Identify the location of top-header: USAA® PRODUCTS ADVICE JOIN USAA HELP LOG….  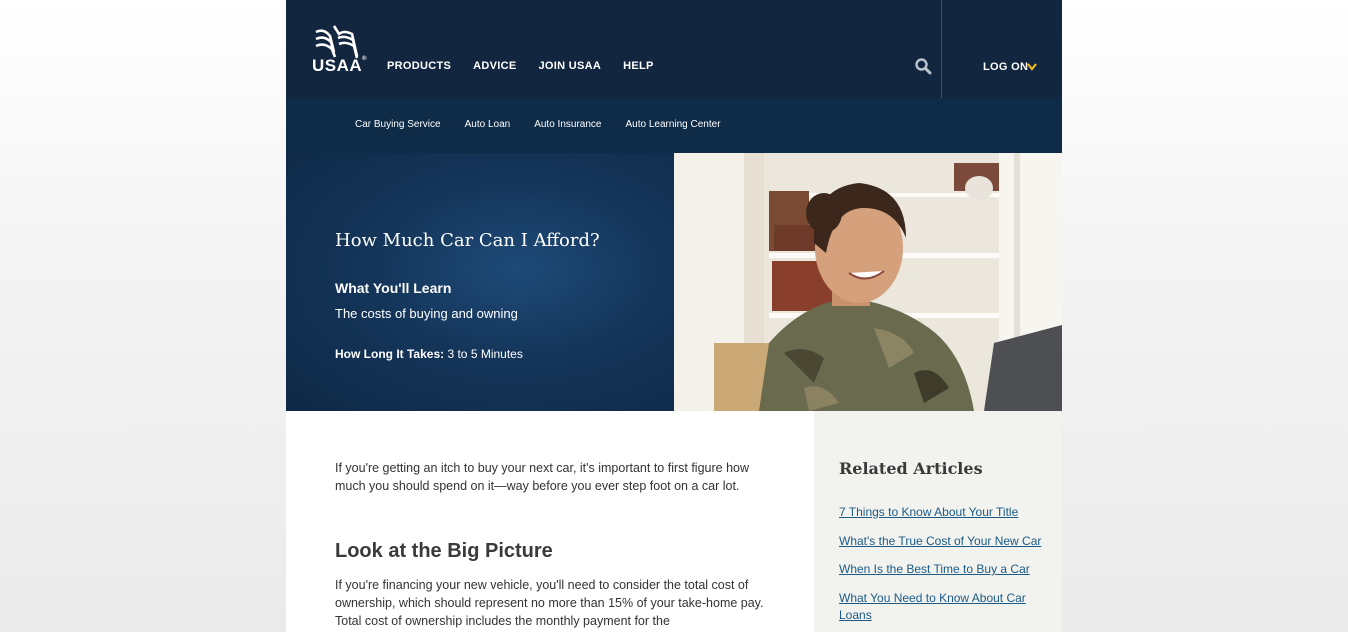
(674, 49).